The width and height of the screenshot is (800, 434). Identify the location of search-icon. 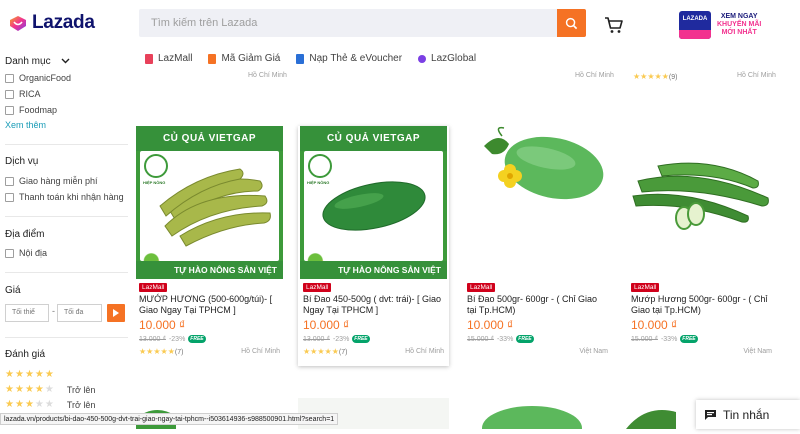
(571, 23).